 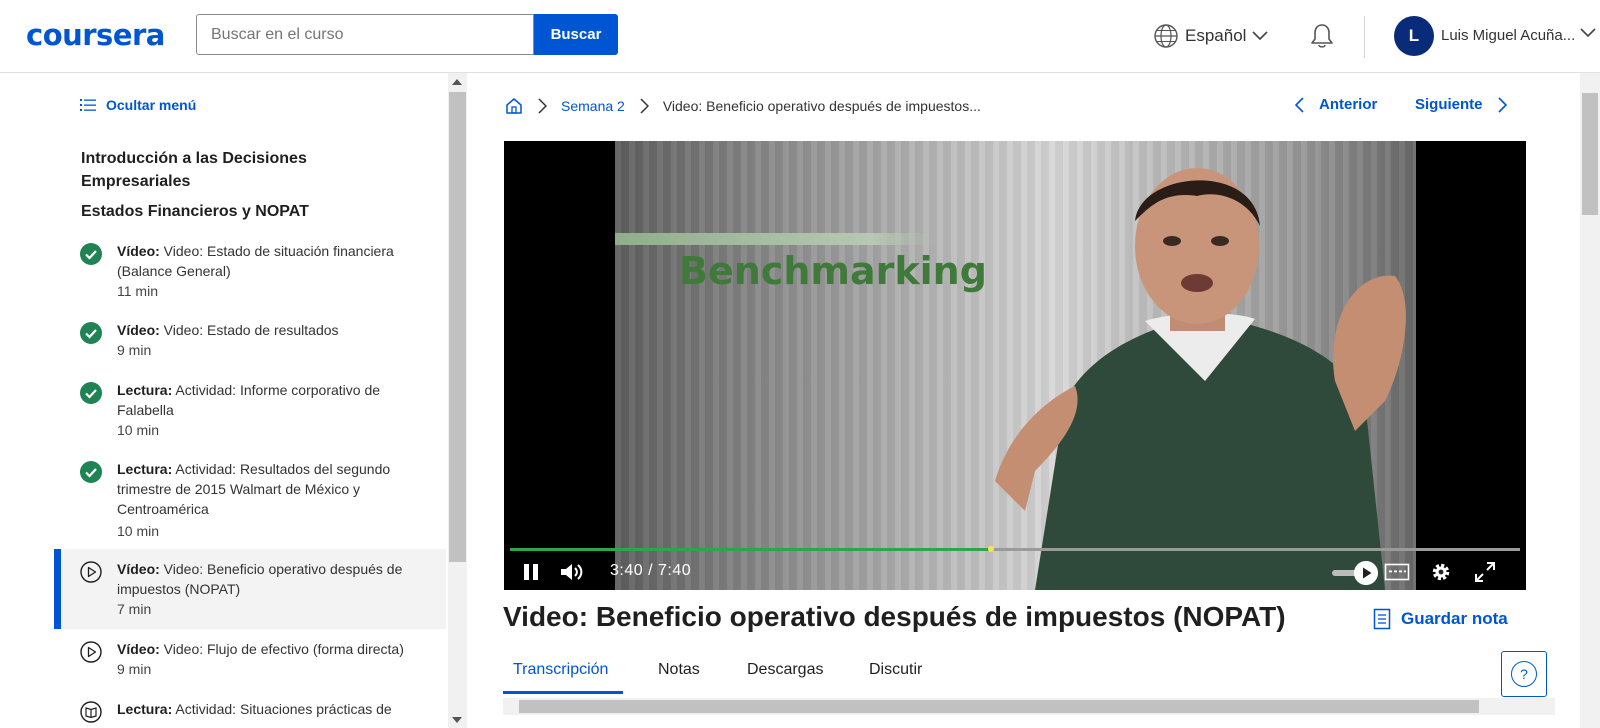 I want to click on avatar: L, so click(x=1414, y=36).